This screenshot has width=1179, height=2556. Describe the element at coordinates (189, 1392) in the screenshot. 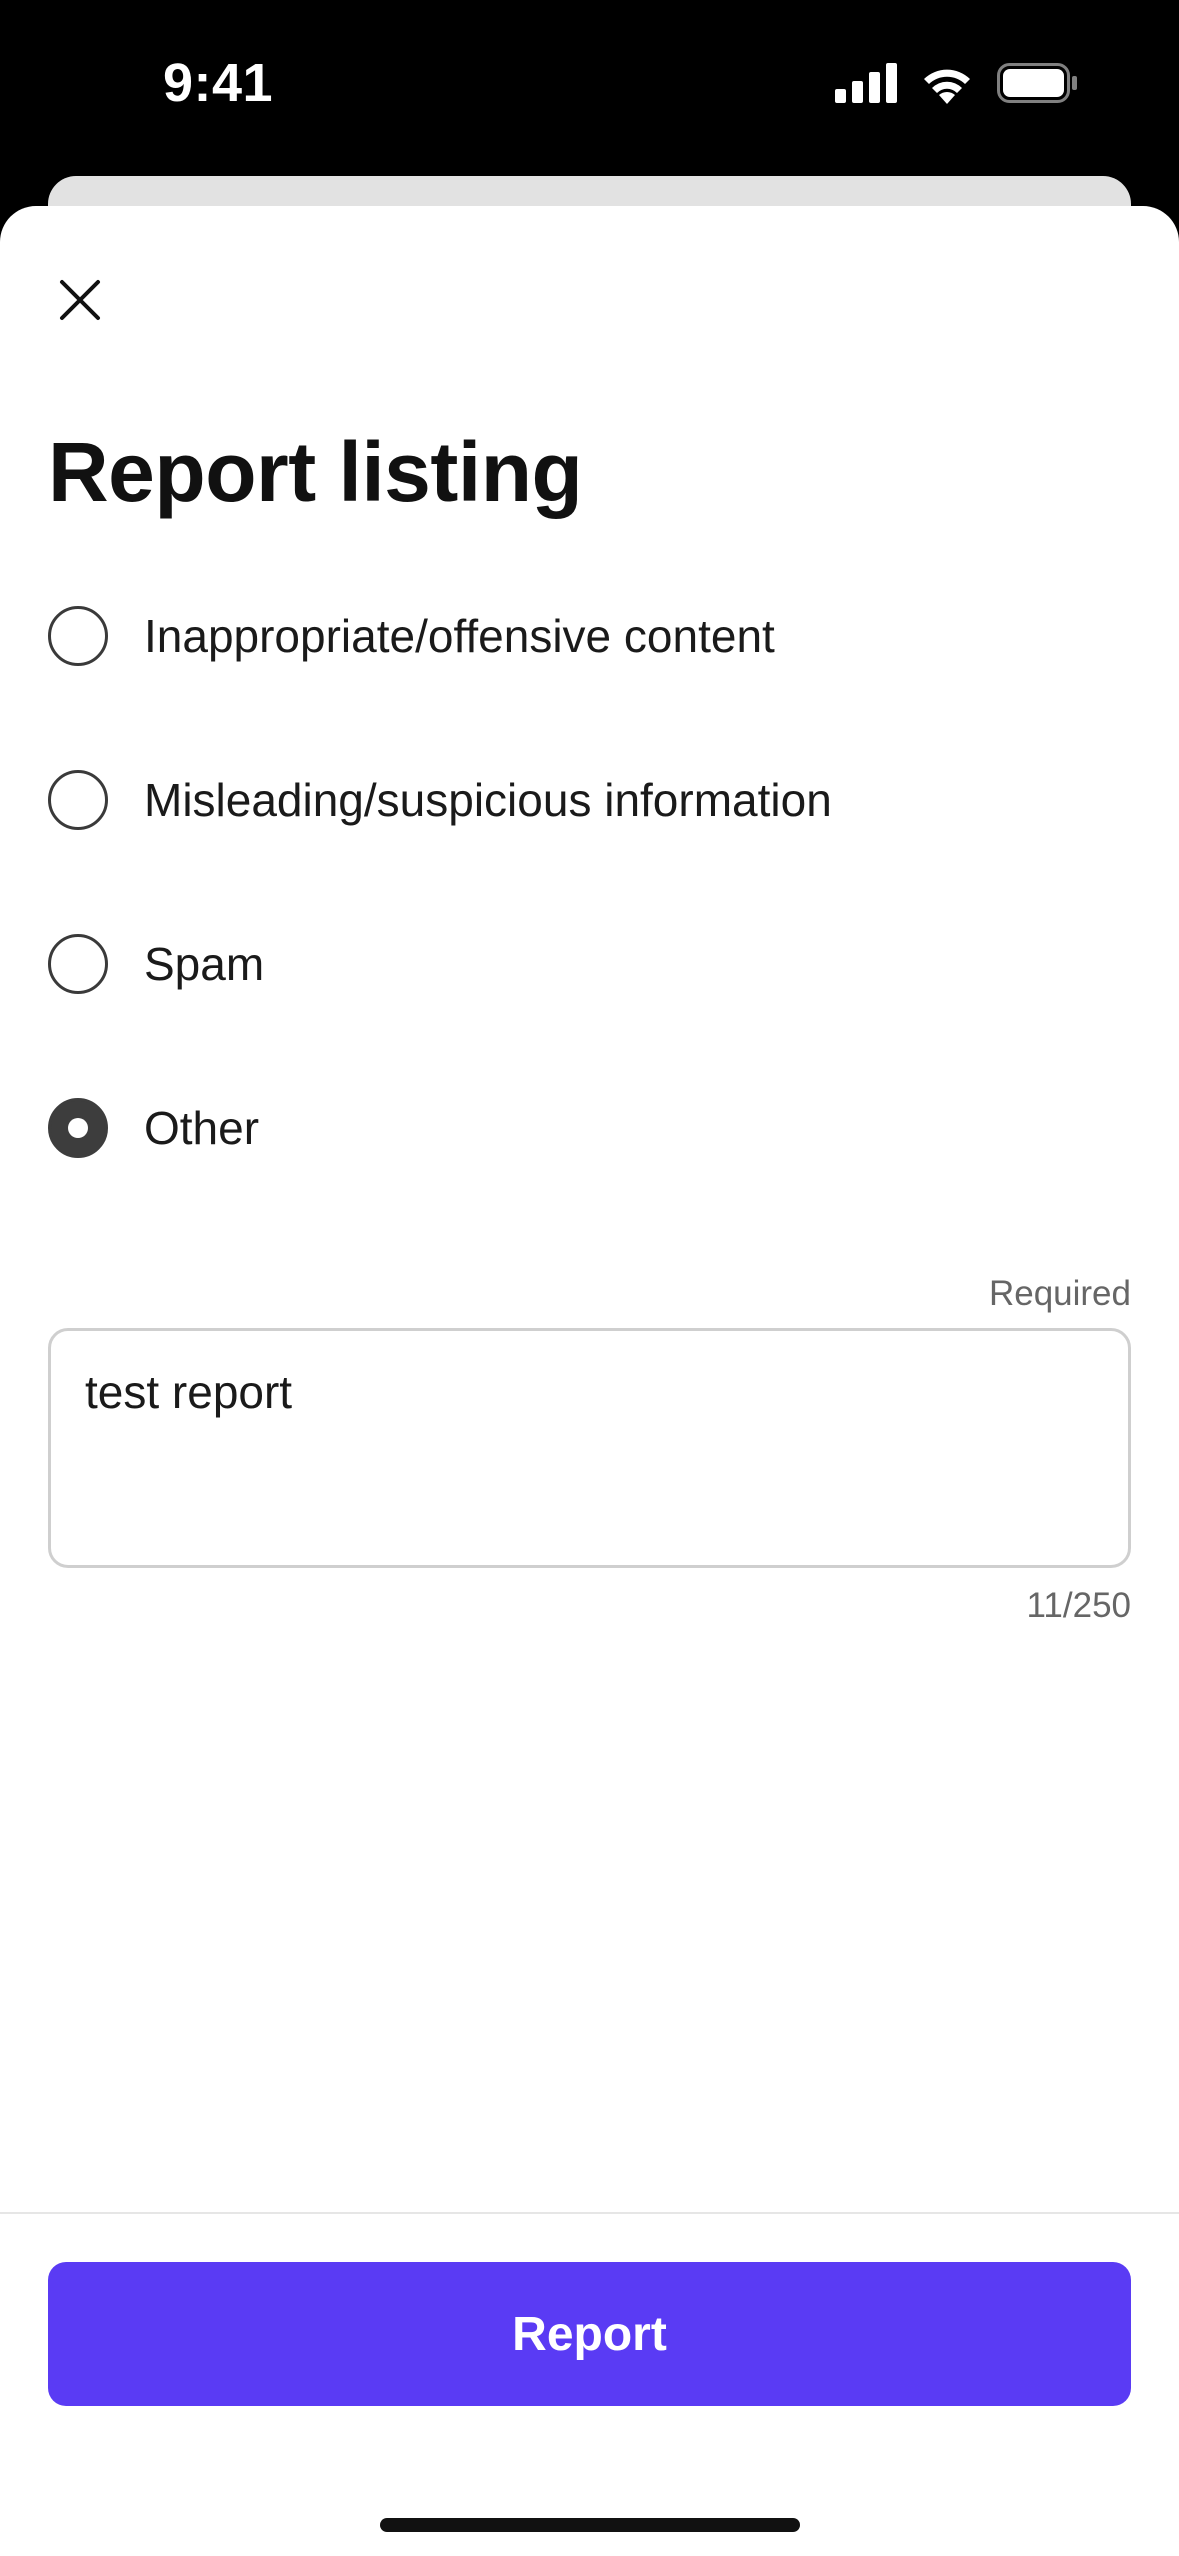

I see `textarea-value: test report` at that location.